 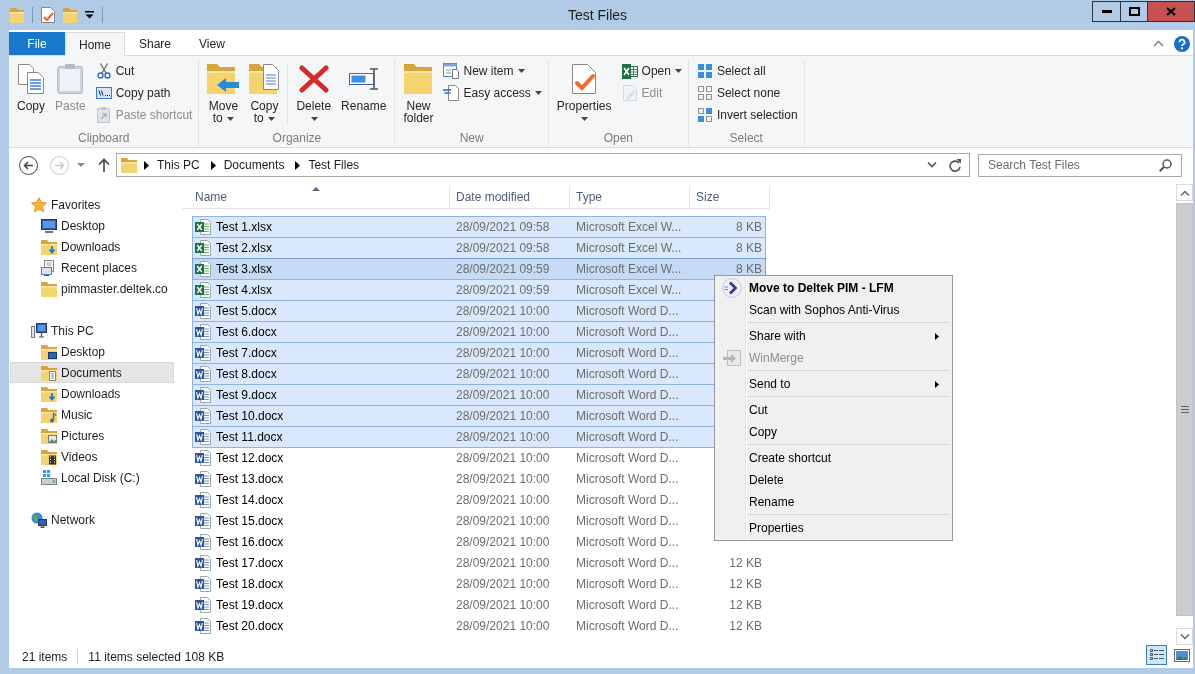 What do you see at coordinates (250, 563) in the screenshot?
I see `file-name: Test 17.docx` at bounding box center [250, 563].